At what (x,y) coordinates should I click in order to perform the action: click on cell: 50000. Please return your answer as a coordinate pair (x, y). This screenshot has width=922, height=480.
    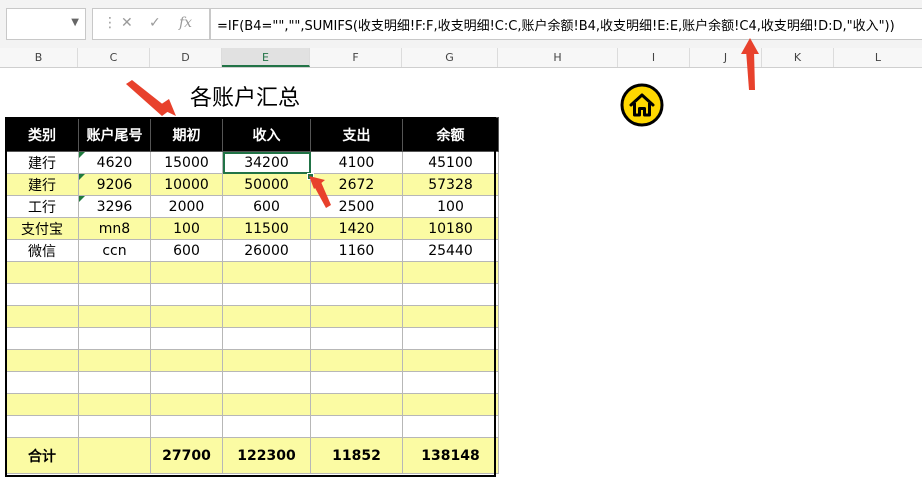
    Looking at the image, I should click on (266, 184).